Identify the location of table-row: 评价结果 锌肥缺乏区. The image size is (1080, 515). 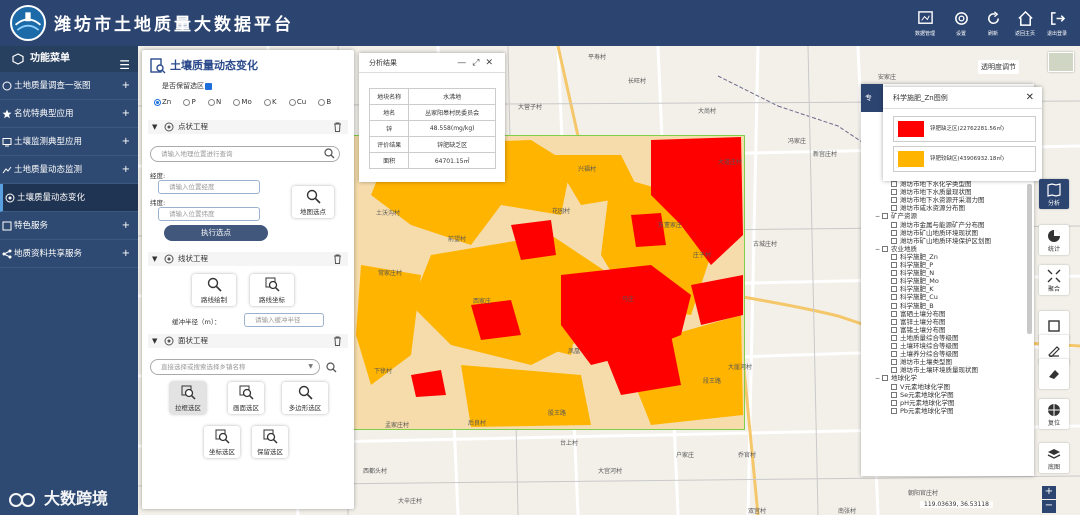
(432, 144).